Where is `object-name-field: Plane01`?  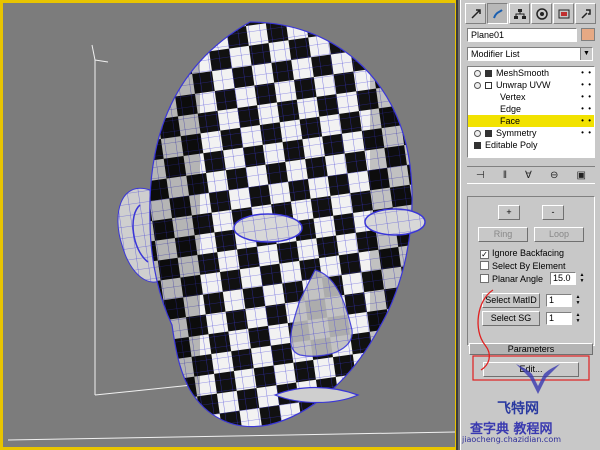
object-name-field: Plane01 is located at coordinates (522, 34).